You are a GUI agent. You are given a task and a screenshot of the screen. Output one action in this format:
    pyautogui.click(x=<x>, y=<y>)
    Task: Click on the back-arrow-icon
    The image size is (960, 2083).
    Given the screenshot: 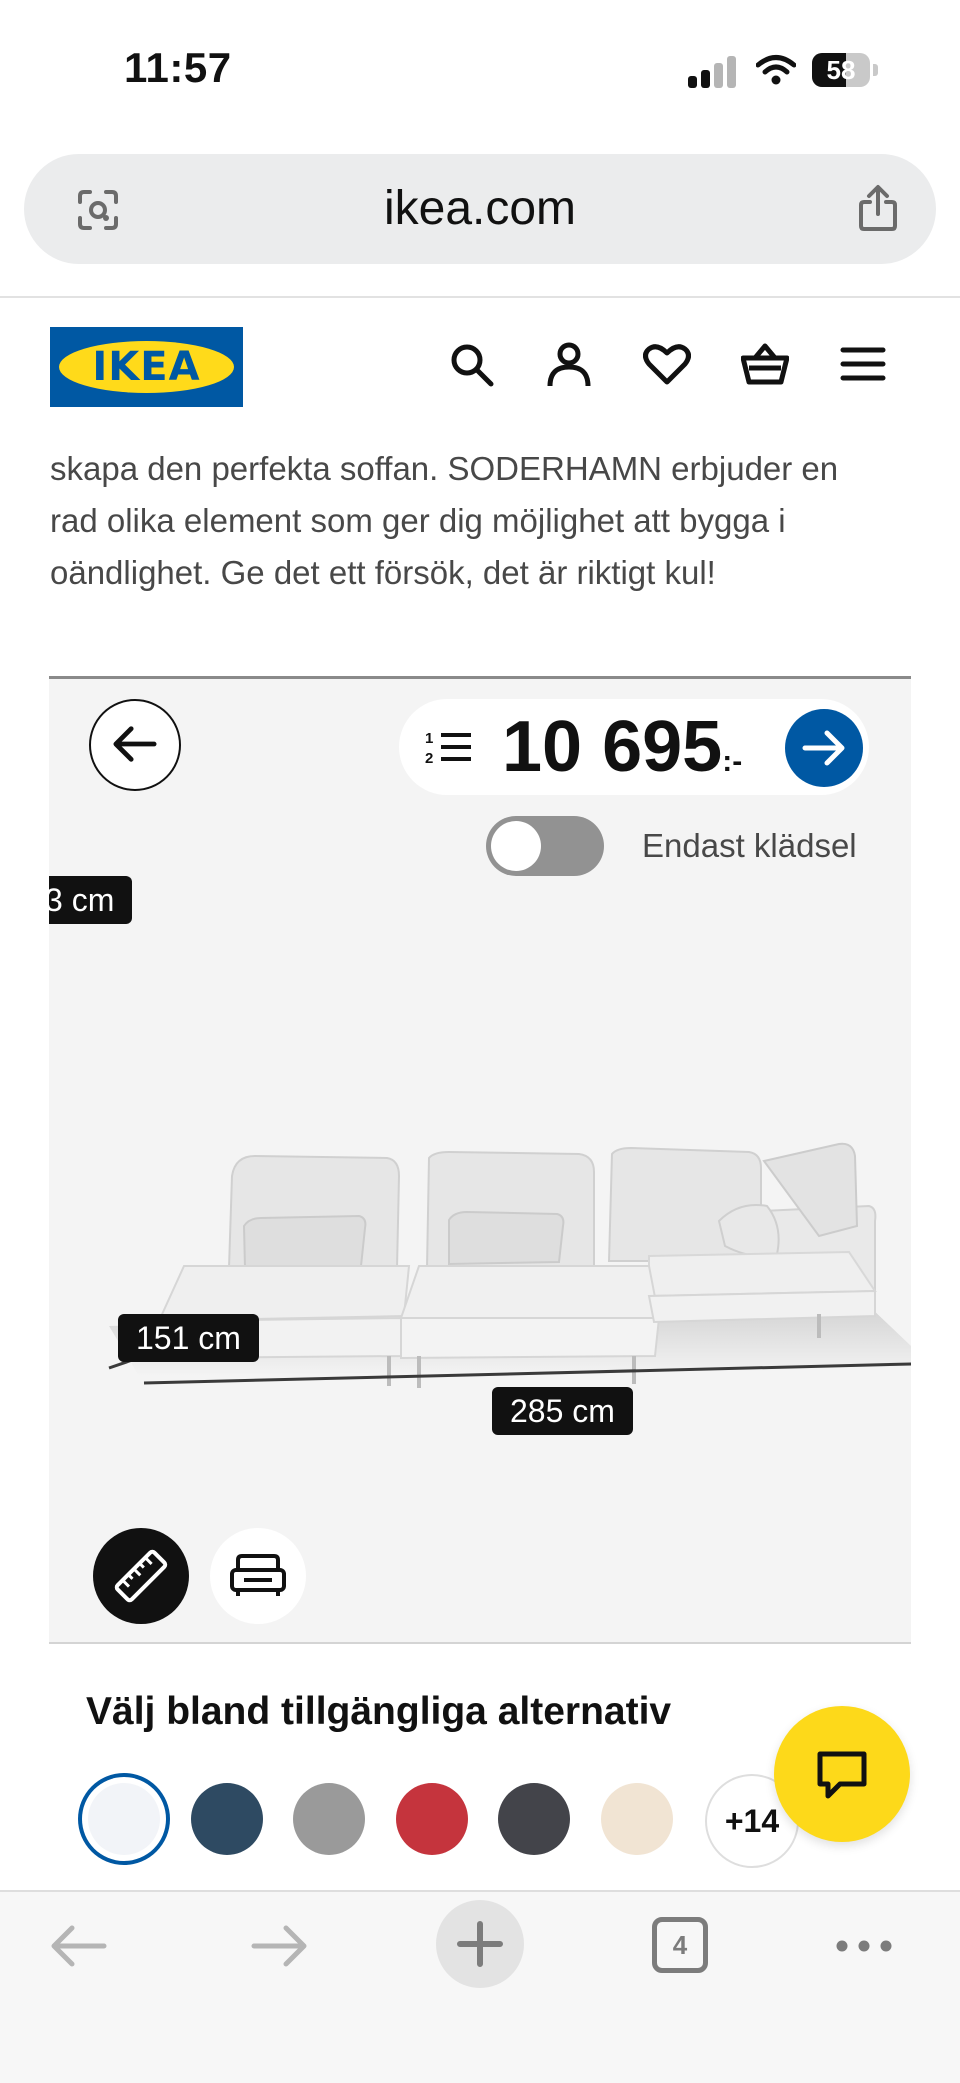 What is the action you would take?
    pyautogui.click(x=78, y=1946)
    